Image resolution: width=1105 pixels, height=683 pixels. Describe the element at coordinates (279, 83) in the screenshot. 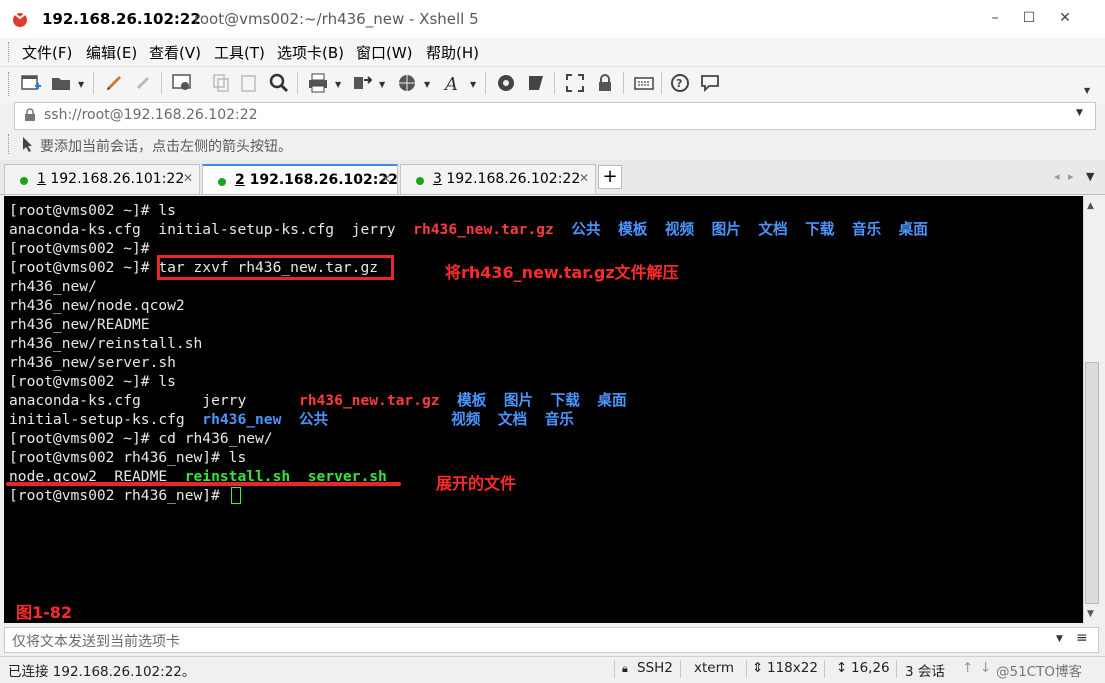

I see `find-icon` at that location.